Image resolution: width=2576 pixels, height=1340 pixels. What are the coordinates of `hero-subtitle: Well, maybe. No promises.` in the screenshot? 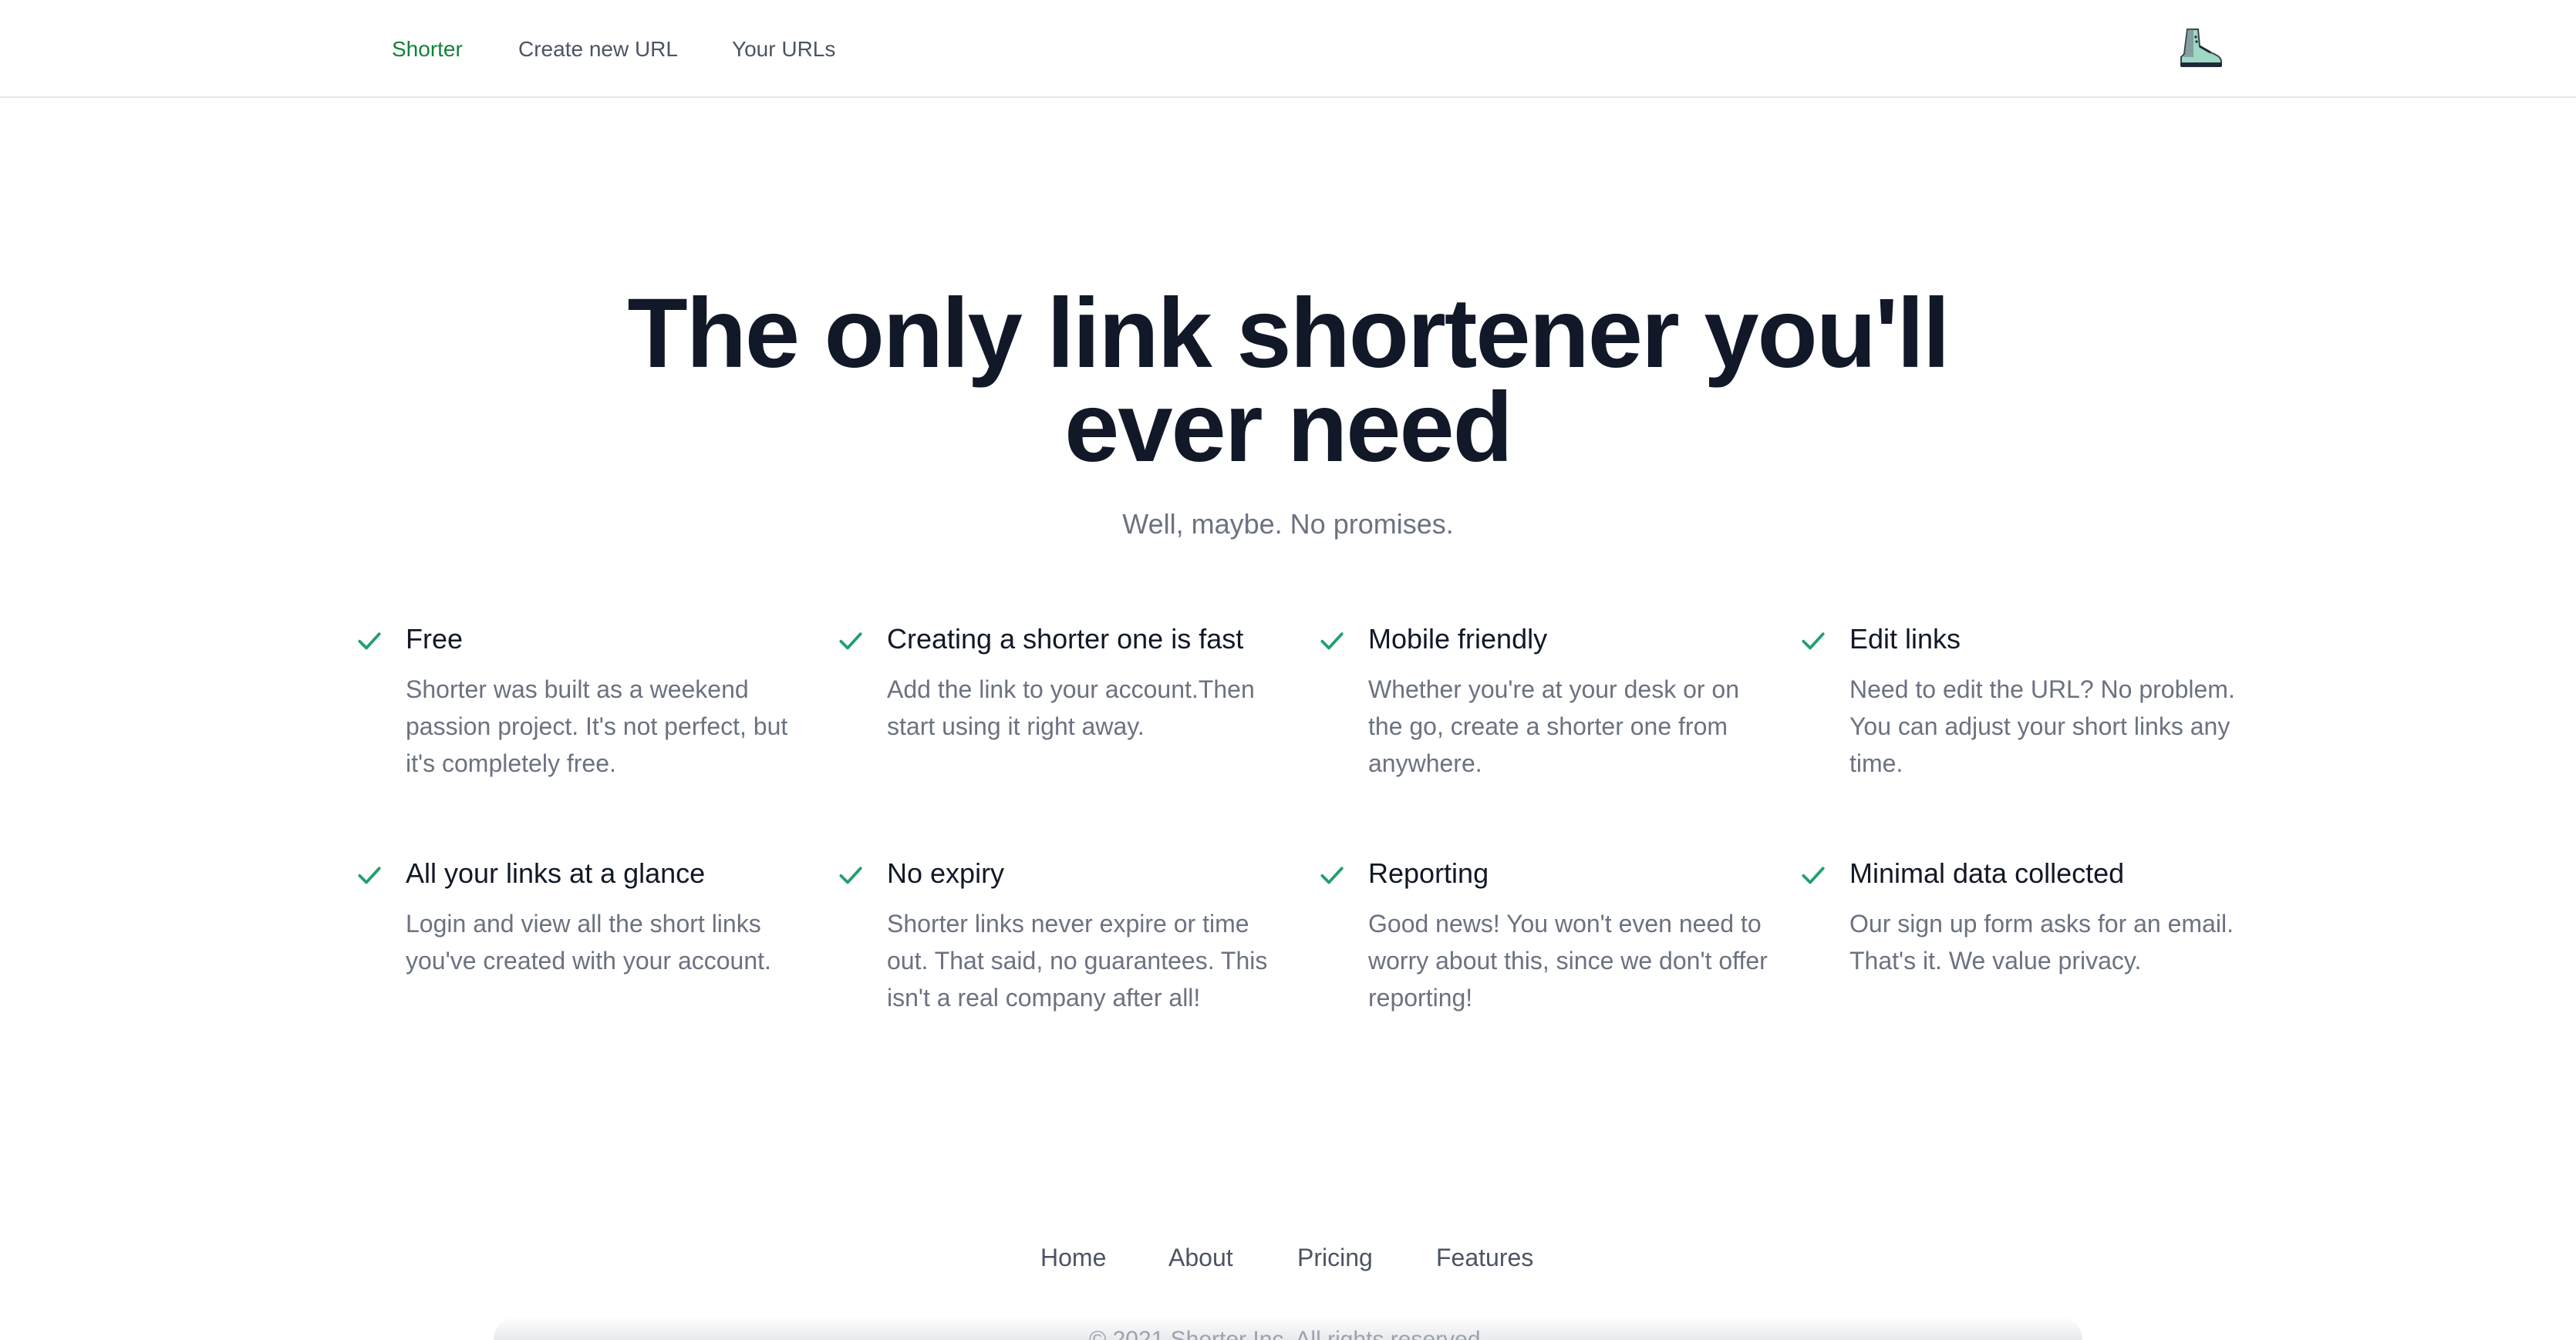 It's located at (1288, 524).